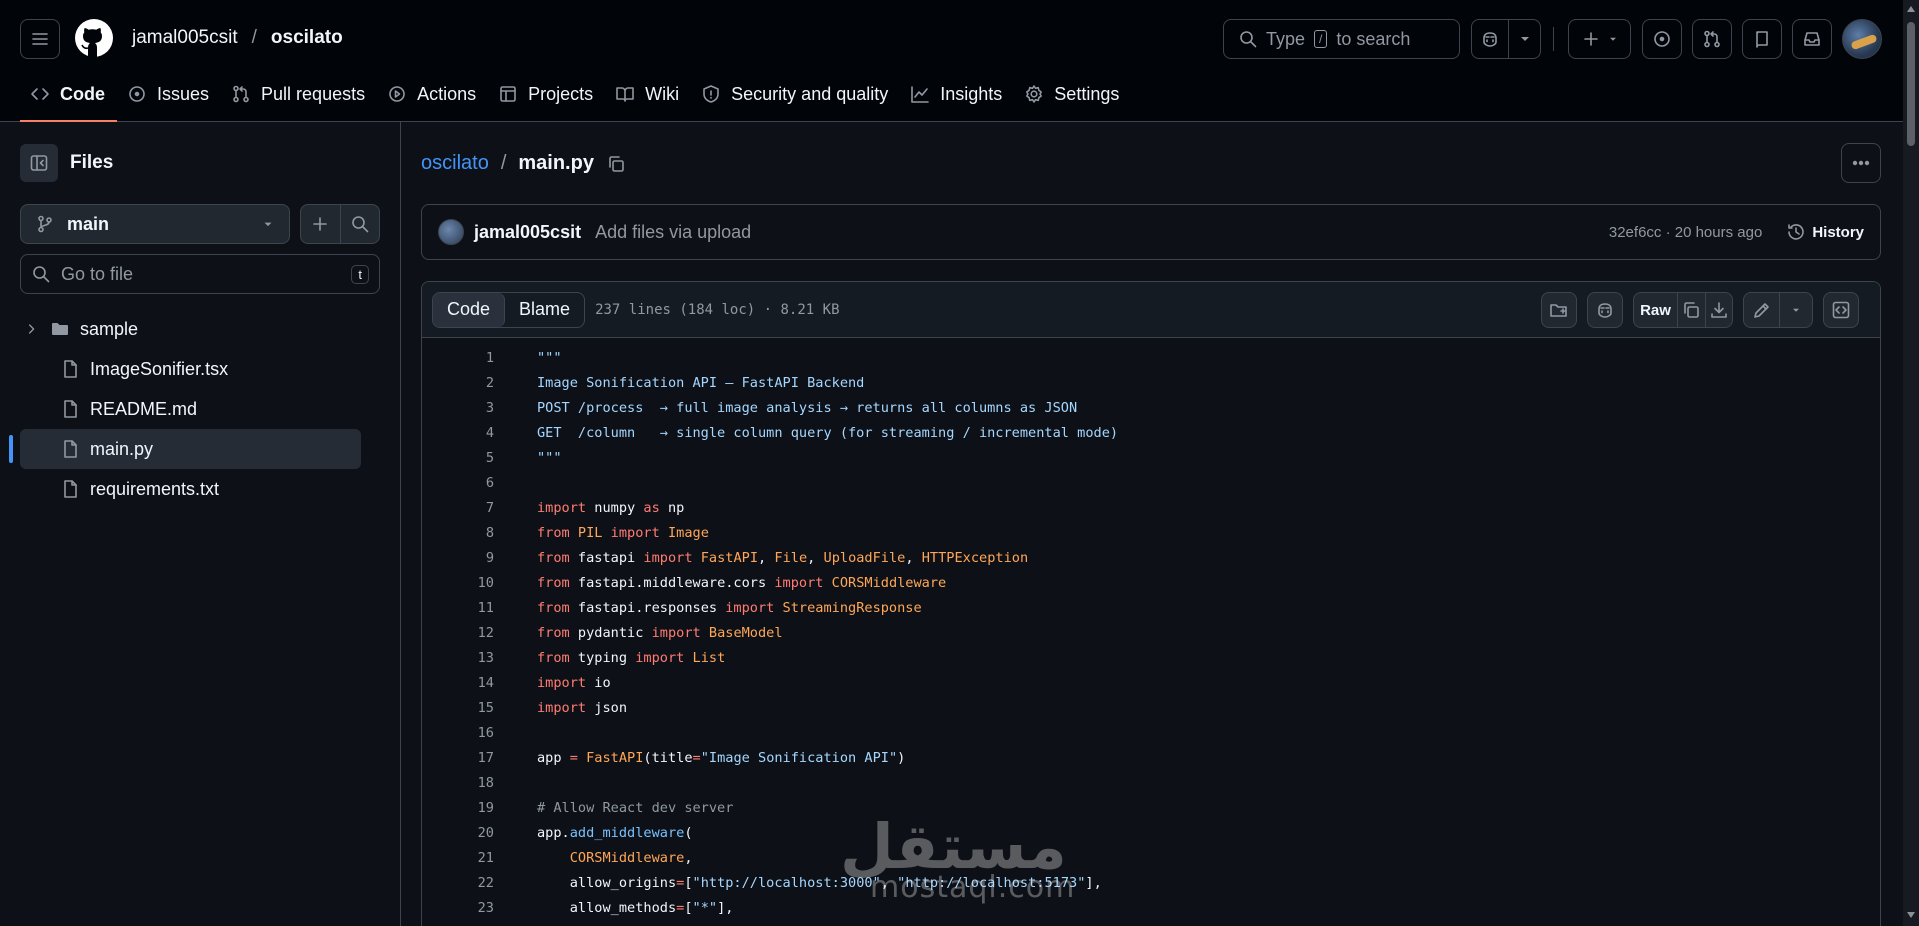  I want to click on code-token: import, so click(631, 533).